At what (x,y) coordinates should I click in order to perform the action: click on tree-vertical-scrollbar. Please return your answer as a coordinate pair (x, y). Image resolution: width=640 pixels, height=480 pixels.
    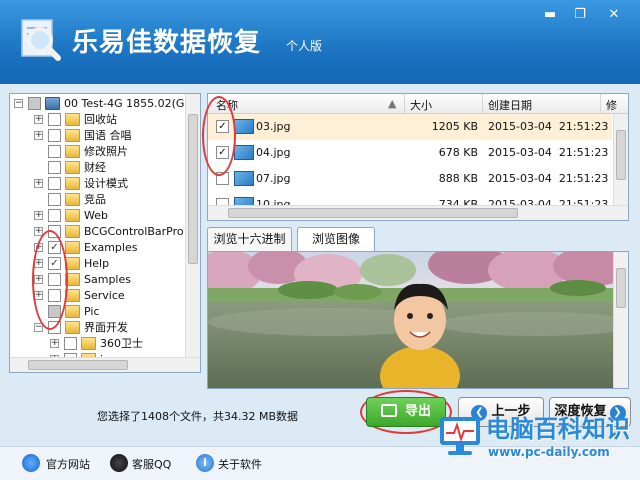
    Looking at the image, I should click on (192, 226).